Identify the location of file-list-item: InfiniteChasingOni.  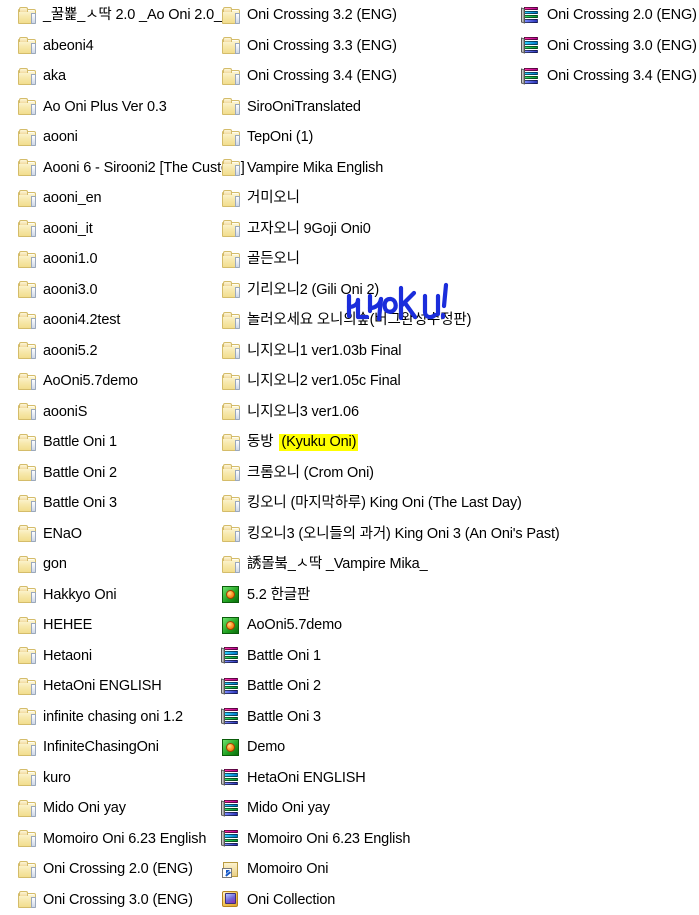
(118, 747).